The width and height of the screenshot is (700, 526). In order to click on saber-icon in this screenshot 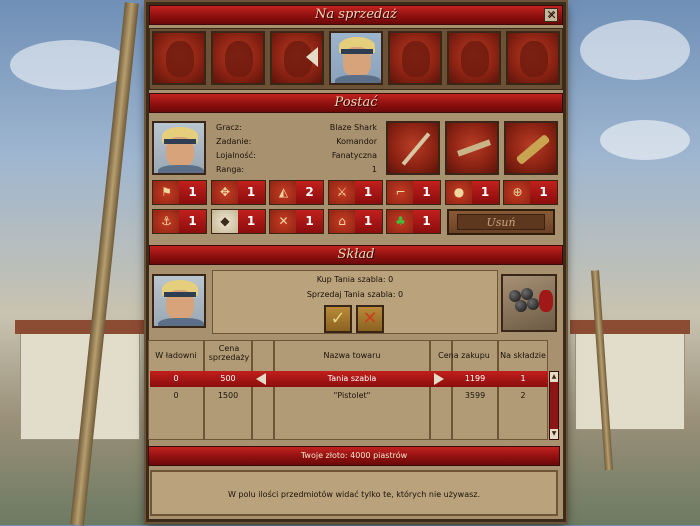, I will do `click(416, 149)`.